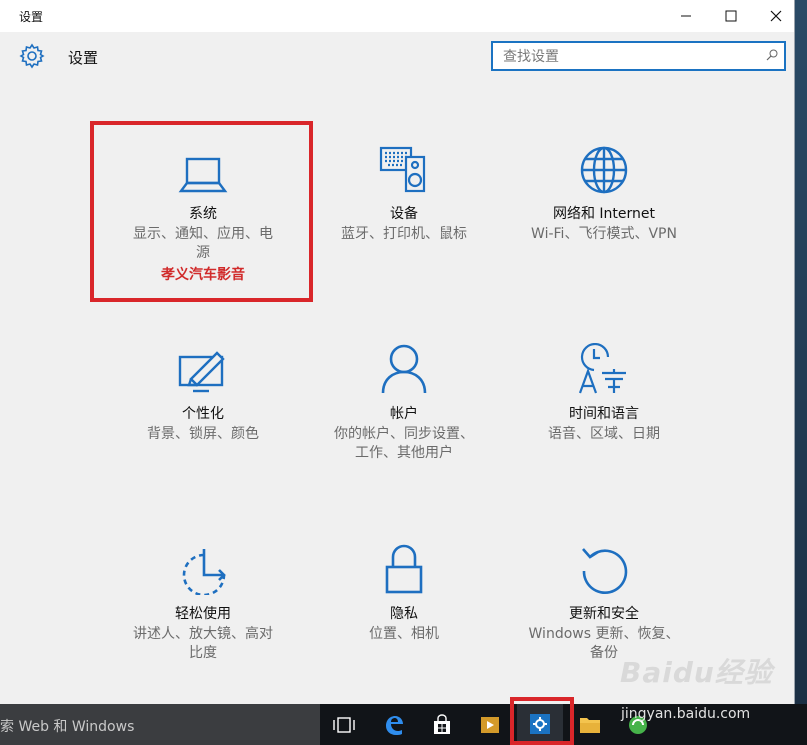 The image size is (807, 745). I want to click on tile-privacy: 隐私 位置、相机, so click(404, 589).